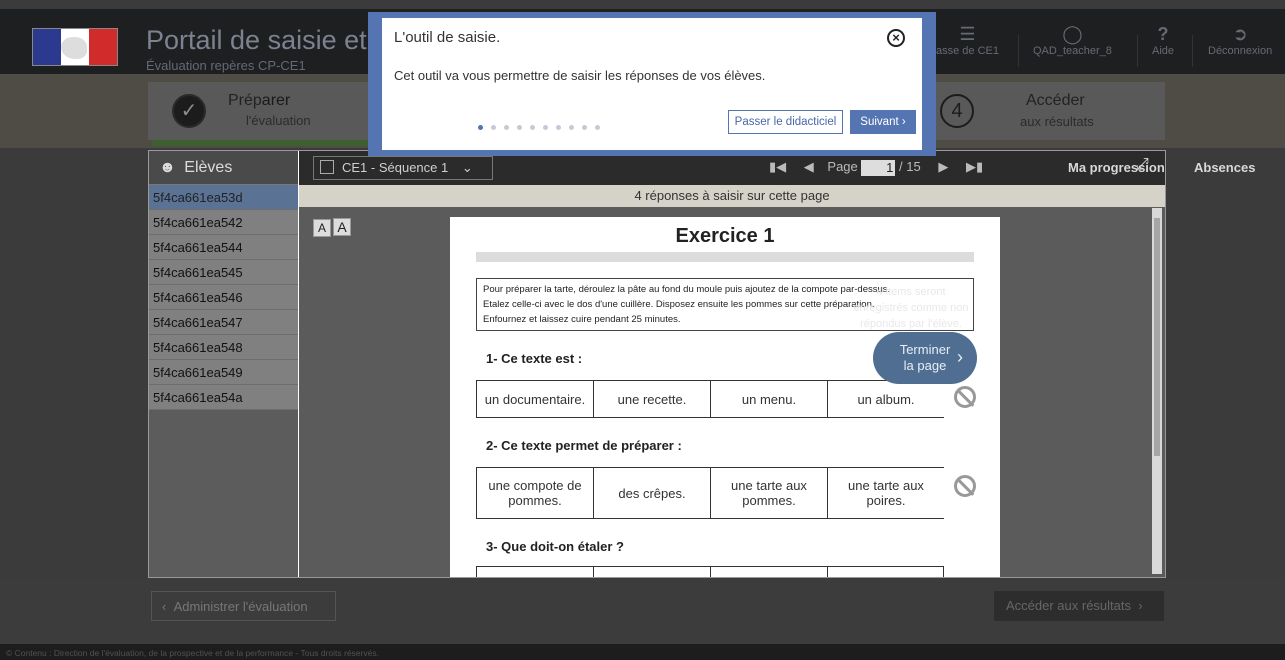 This screenshot has height=660, width=1285. I want to click on logout-icon: ➲, so click(1240, 34).